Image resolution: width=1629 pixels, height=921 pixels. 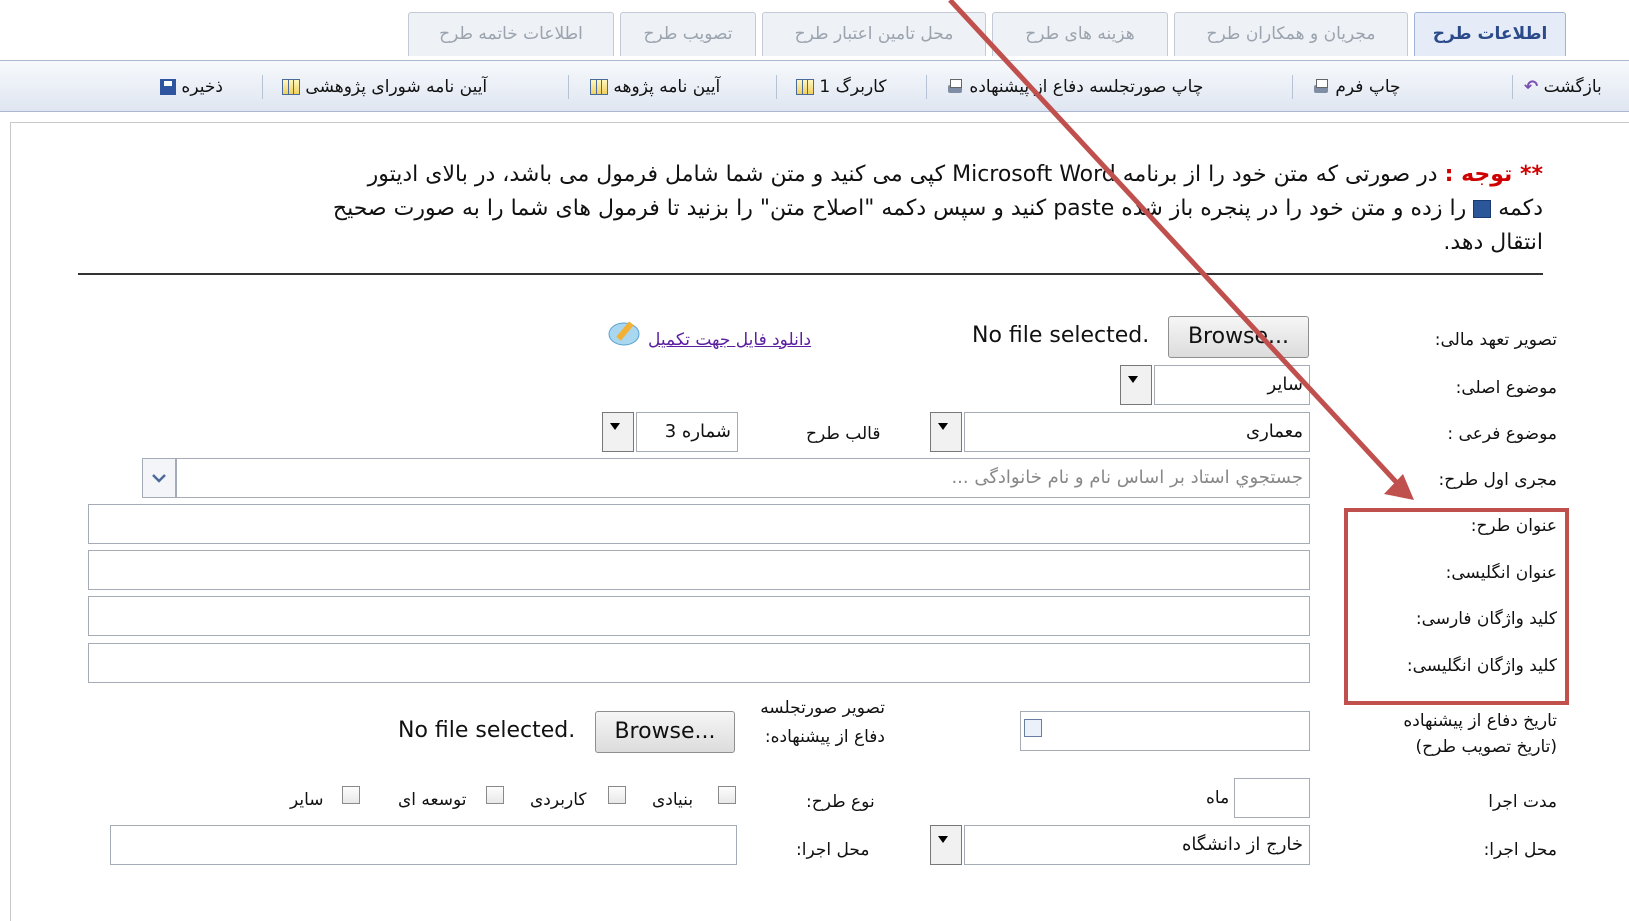 What do you see at coordinates (840, 802) in the screenshot?
I see `project-type-label: نوع طرح:` at bounding box center [840, 802].